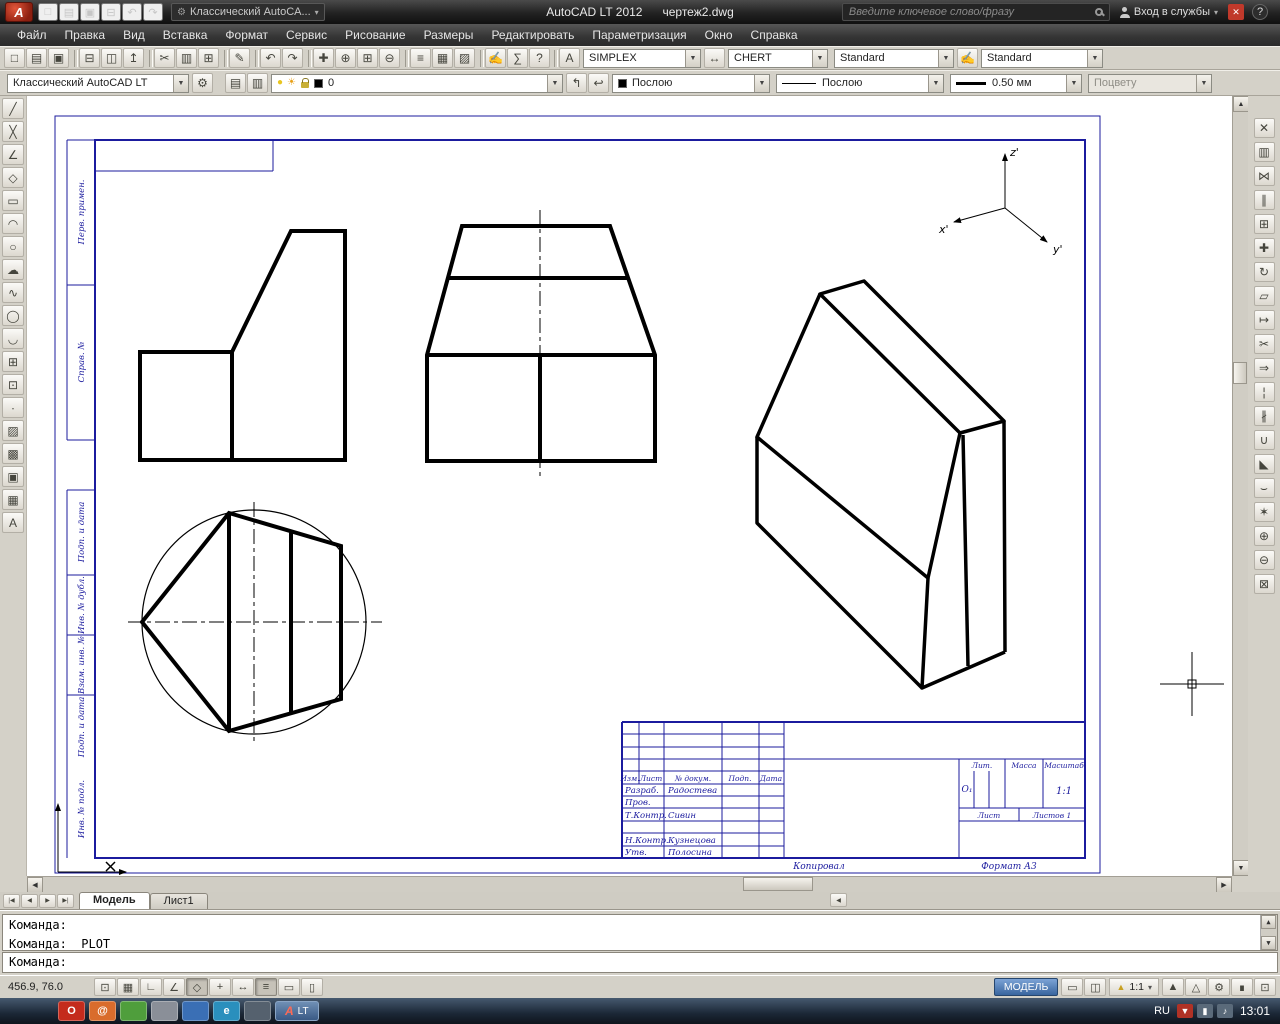 This screenshot has width=1280, height=1024. I want to click on ortho-toggle: ∟, so click(151, 987).